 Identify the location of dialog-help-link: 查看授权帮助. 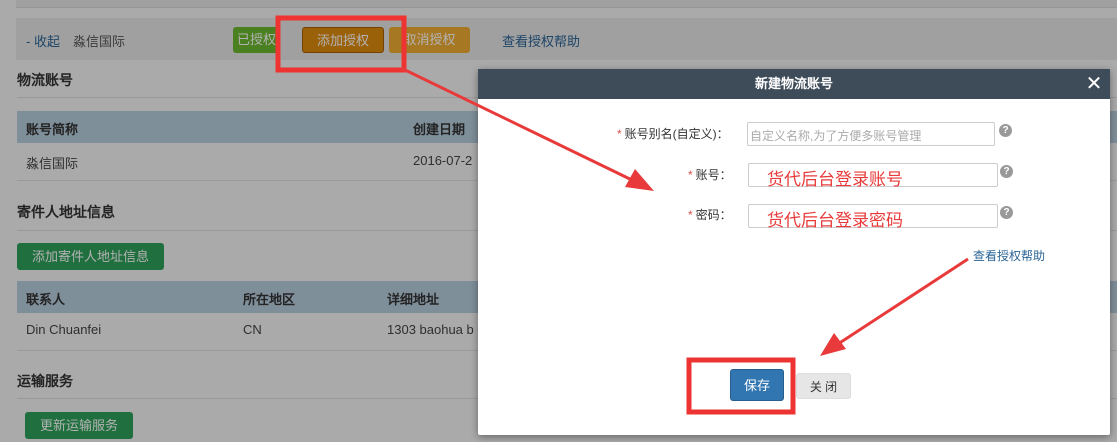
(1009, 255).